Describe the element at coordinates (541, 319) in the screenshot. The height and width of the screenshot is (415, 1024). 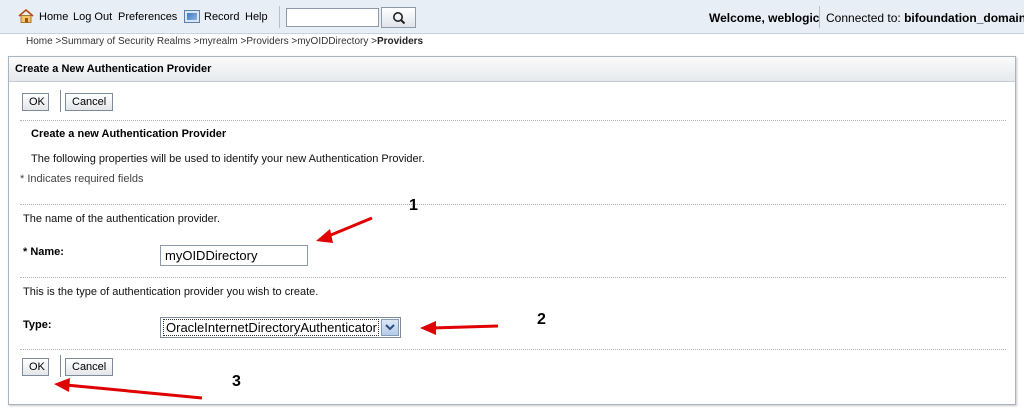
I see `annotation-number-2: 2` at that location.